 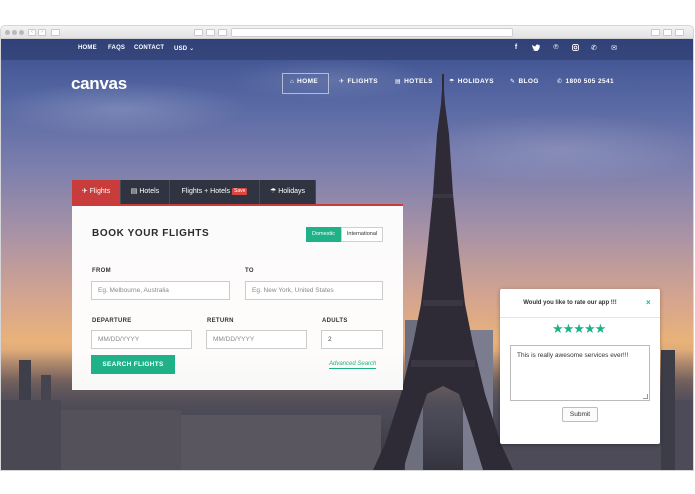 What do you see at coordinates (579, 329) in the screenshot?
I see `star-rating: ★★★★★` at bounding box center [579, 329].